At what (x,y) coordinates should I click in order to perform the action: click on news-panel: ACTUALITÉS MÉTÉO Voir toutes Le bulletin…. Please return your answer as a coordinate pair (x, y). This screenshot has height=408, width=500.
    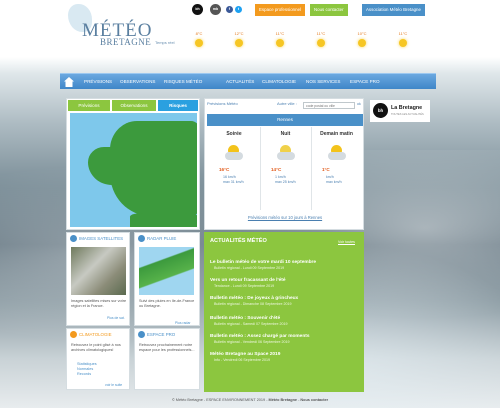
    Looking at the image, I should click on (284, 312).